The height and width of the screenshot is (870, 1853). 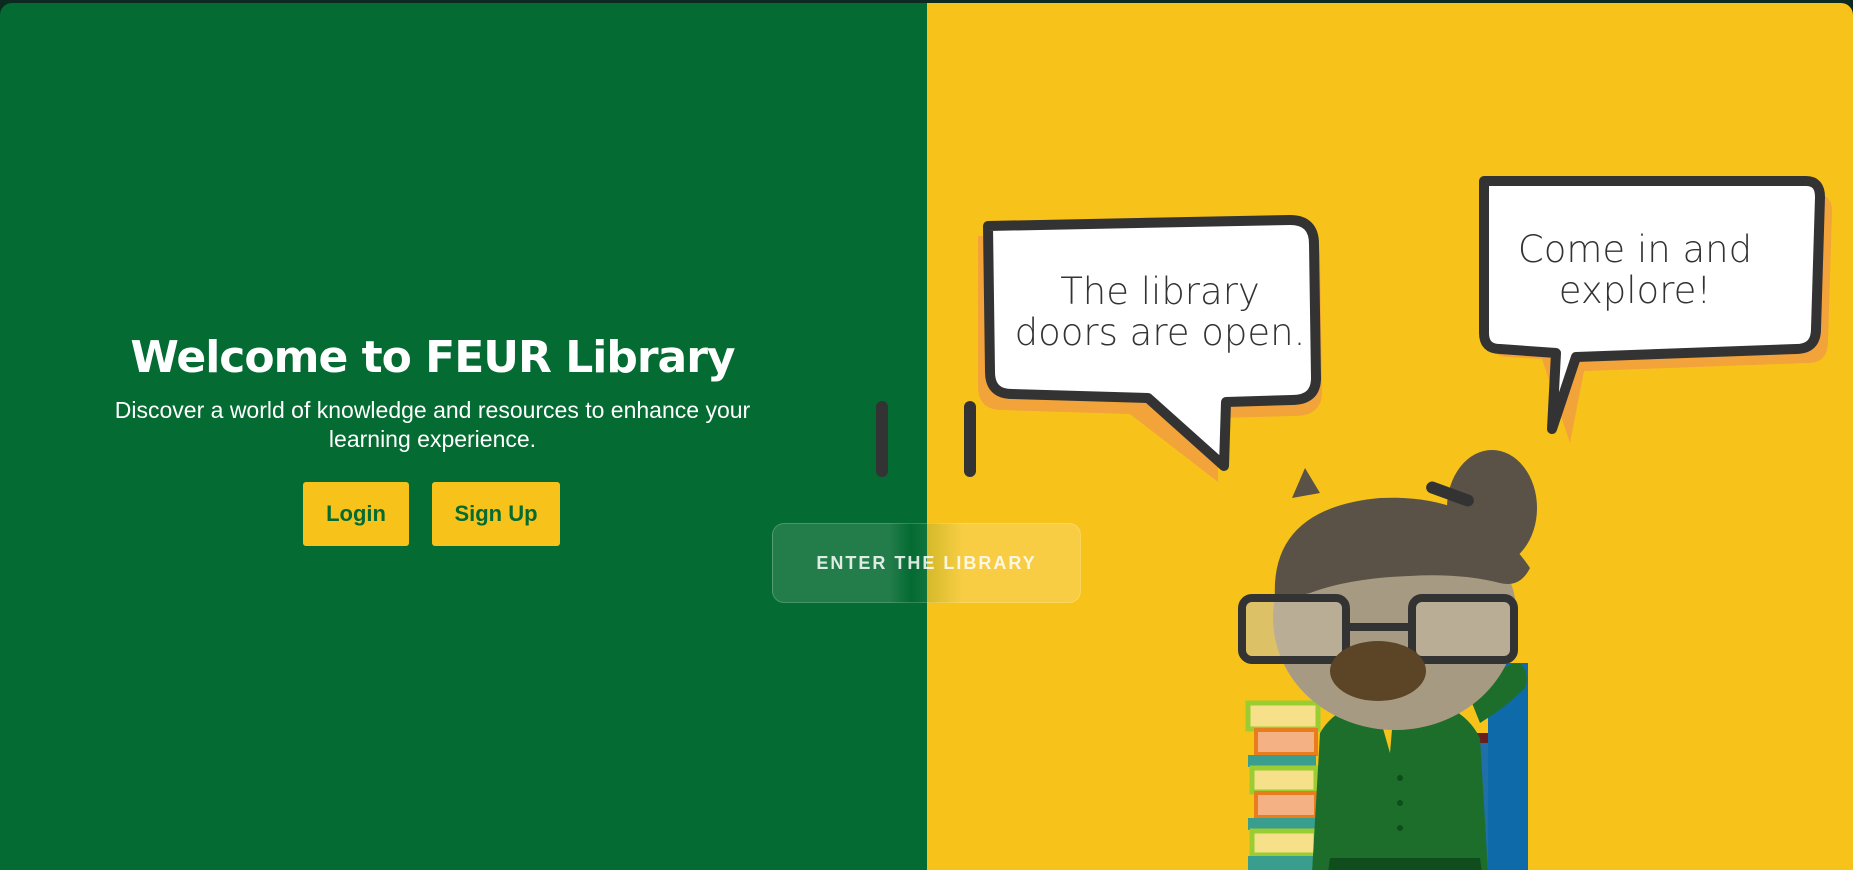 I want to click on signup-button: Sign Up, so click(x=496, y=514).